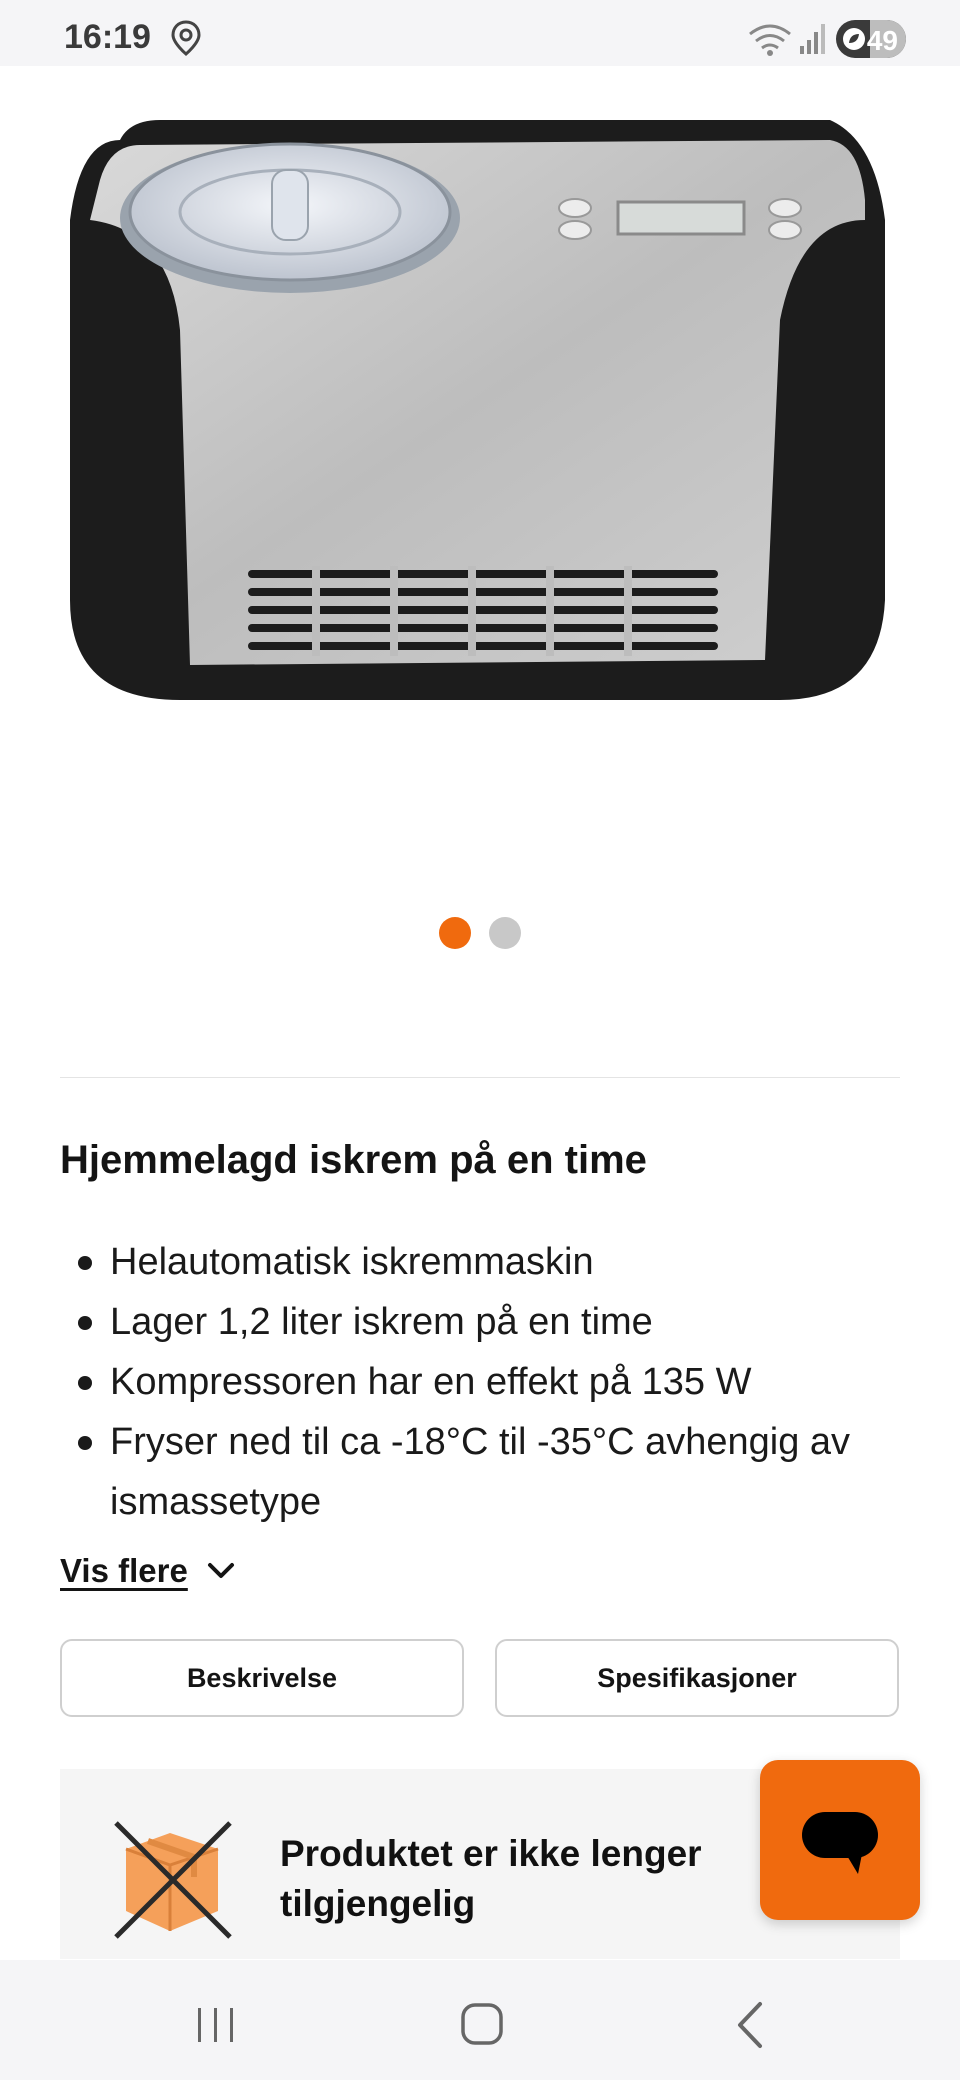 This screenshot has height=2080, width=960. I want to click on home-icon, so click(482, 2024).